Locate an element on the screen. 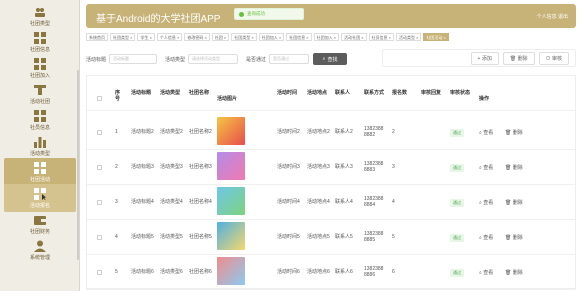 This screenshot has height=291, width=586. col-header-title: 活动标题 is located at coordinates (141, 93).